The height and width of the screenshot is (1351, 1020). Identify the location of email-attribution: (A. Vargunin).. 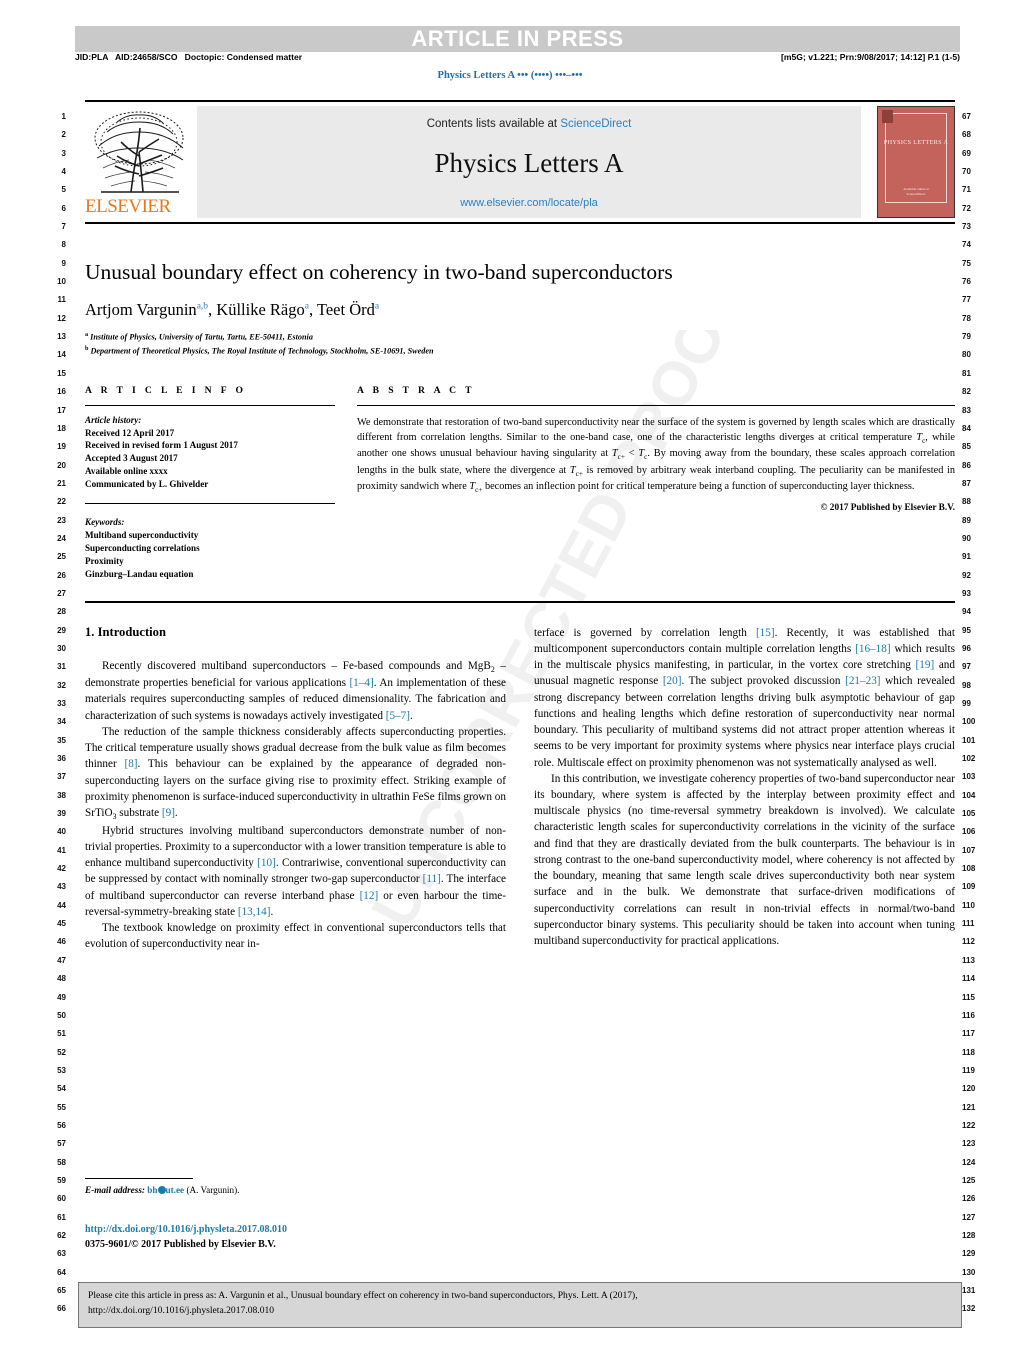
(213, 1190).